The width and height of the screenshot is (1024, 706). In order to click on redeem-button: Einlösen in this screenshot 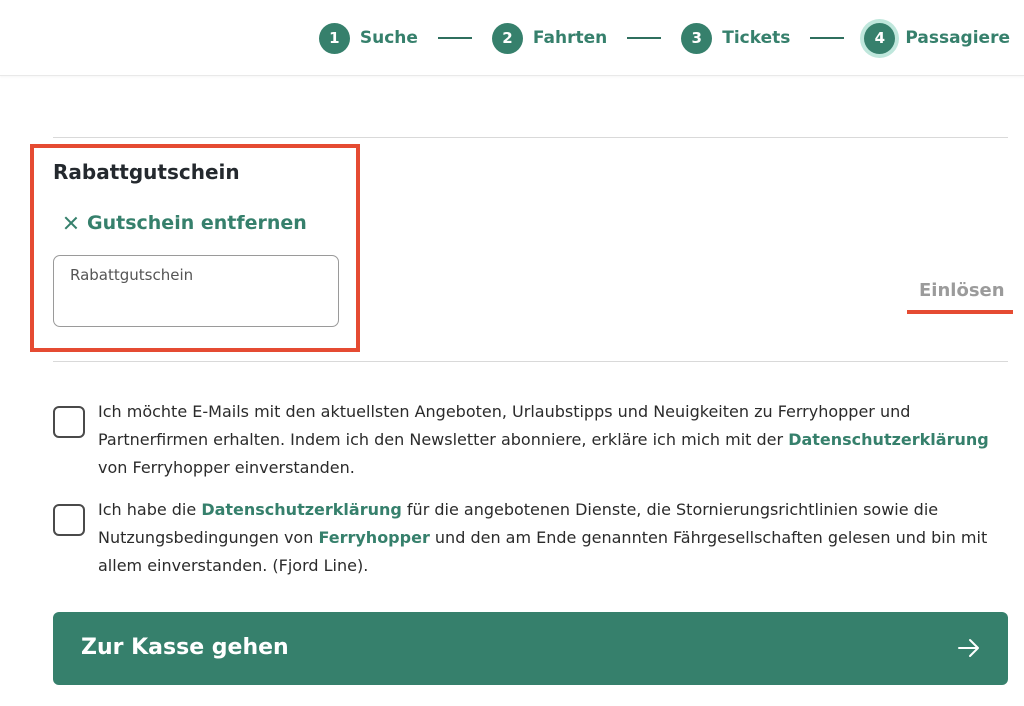, I will do `click(962, 290)`.